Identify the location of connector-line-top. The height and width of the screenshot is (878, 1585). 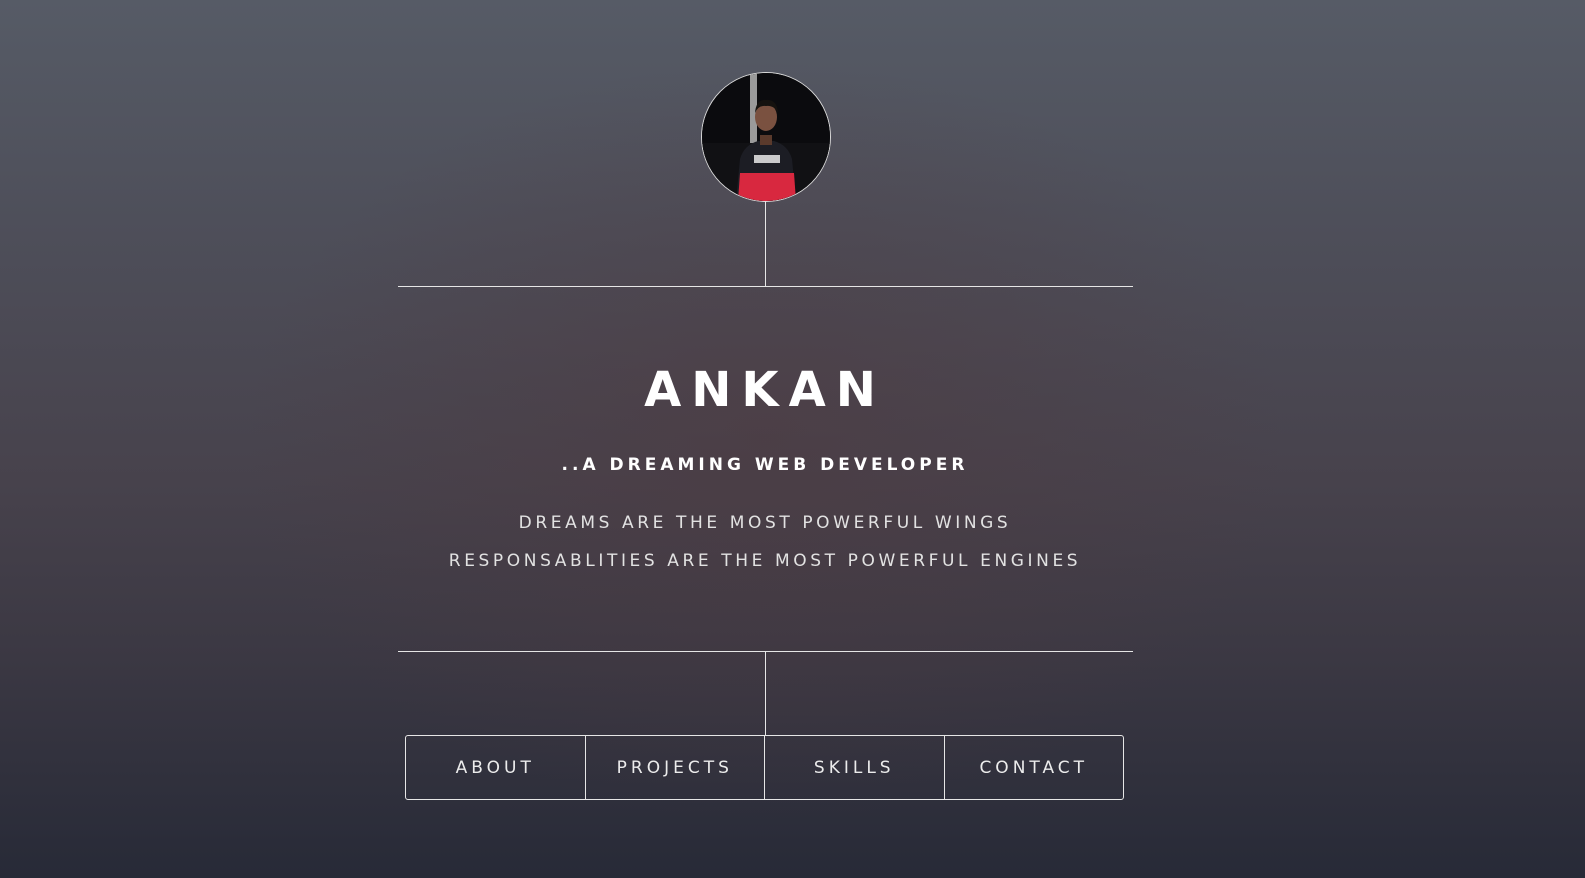
(765, 243).